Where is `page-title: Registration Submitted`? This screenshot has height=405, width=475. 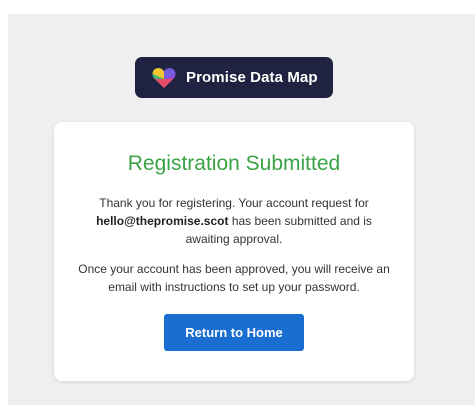
page-title: Registration Submitted is located at coordinates (234, 163).